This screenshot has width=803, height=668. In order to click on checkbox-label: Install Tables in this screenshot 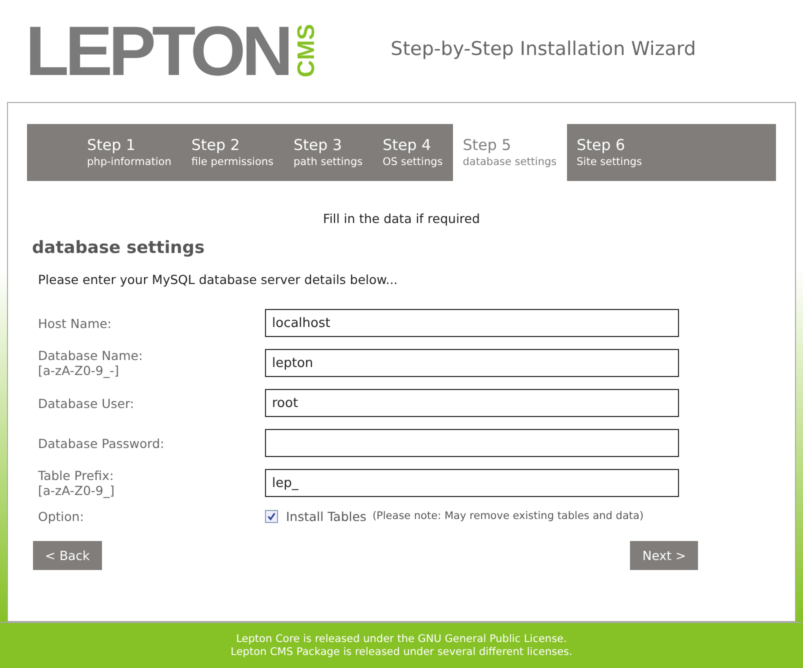, I will do `click(326, 516)`.